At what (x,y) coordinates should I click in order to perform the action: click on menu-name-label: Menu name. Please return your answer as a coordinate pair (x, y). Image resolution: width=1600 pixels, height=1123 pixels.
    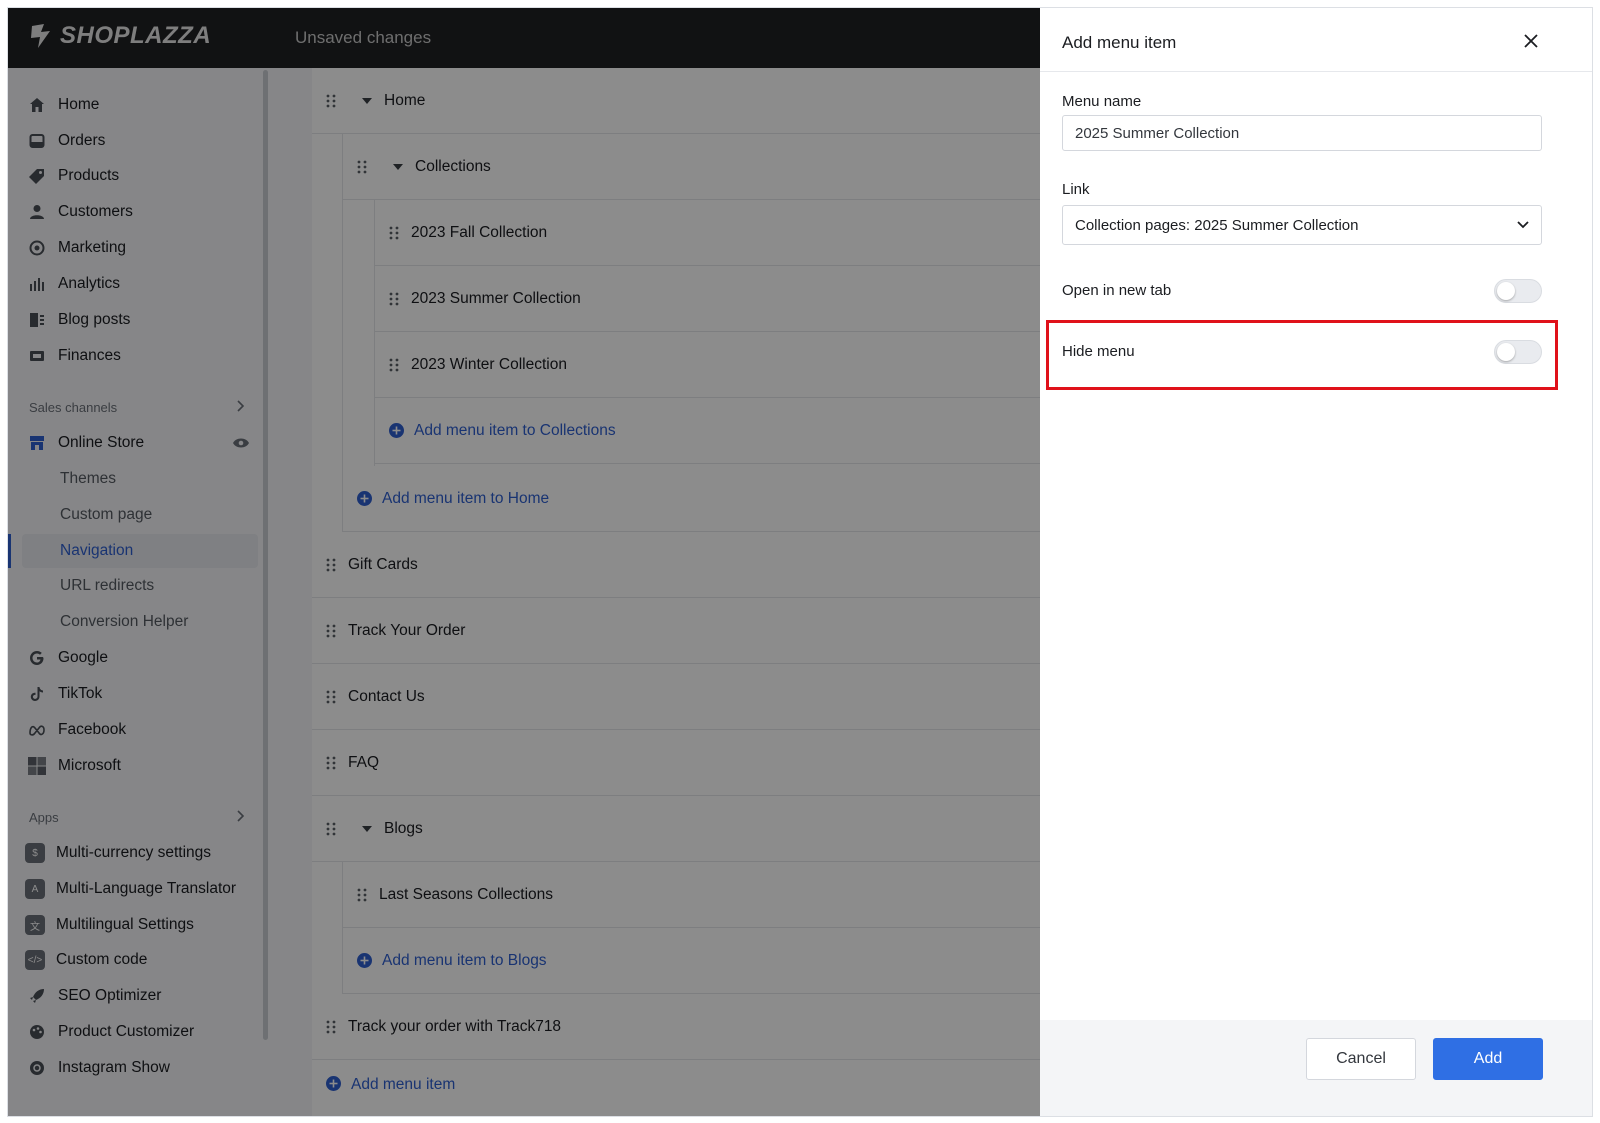
    Looking at the image, I should click on (1102, 101).